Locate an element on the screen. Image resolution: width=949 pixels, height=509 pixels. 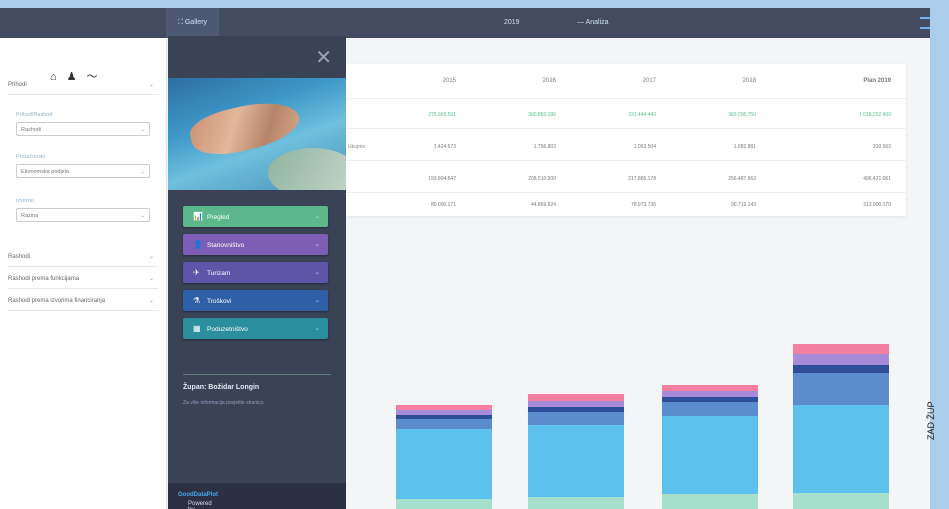
dashboard-icon: 📊 is located at coordinates (198, 216).